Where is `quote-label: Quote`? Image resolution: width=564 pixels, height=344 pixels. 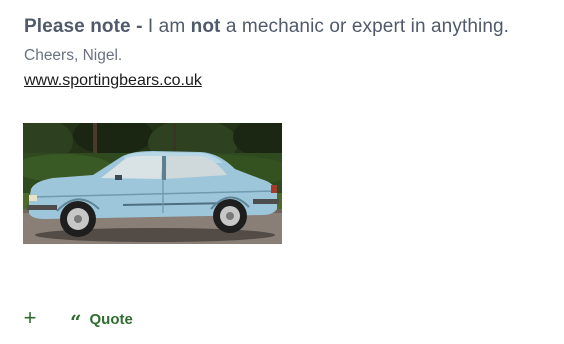
quote-label: Quote is located at coordinates (111, 319).